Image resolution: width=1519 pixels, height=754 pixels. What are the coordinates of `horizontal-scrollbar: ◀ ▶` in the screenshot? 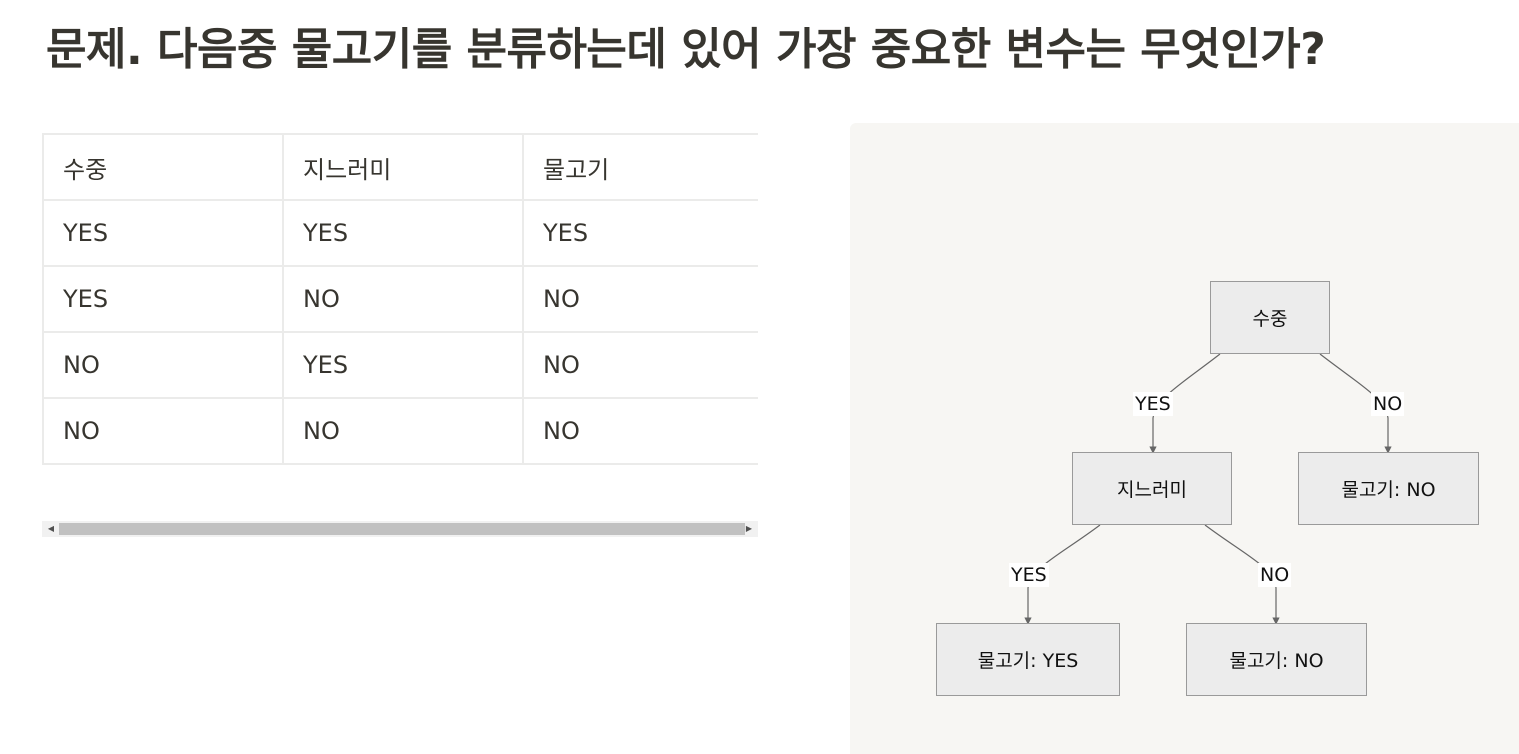 It's located at (400, 529).